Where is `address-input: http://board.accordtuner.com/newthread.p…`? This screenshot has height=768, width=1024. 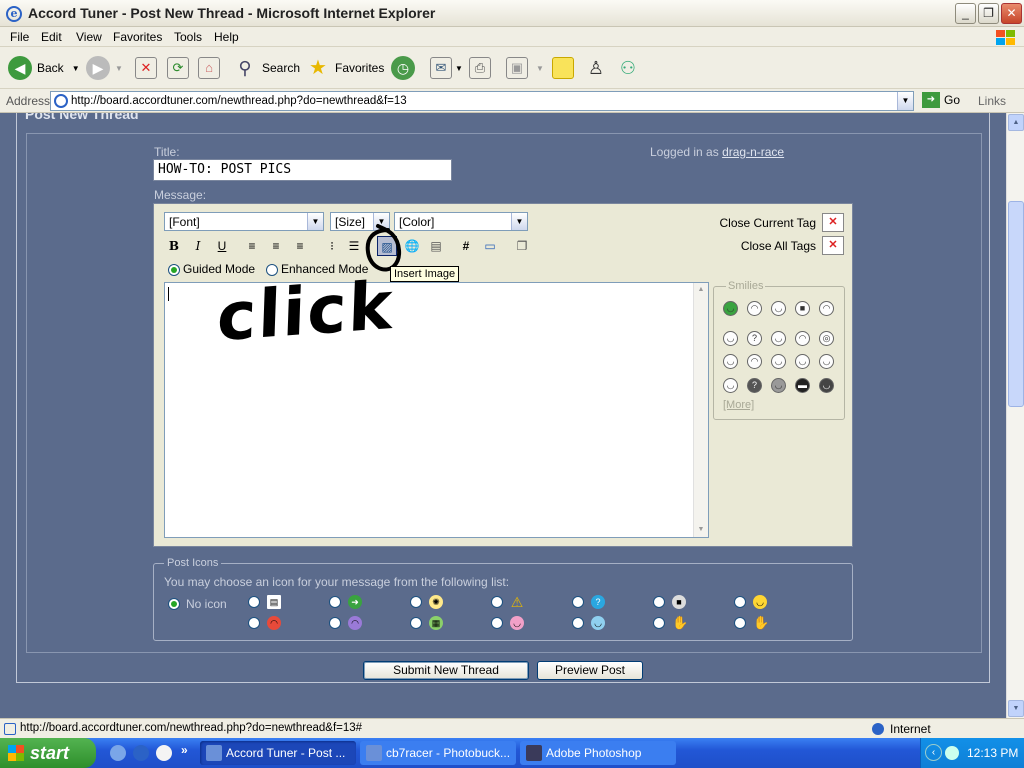
address-input: http://board.accordtuner.com/newthread.p… is located at coordinates (482, 101).